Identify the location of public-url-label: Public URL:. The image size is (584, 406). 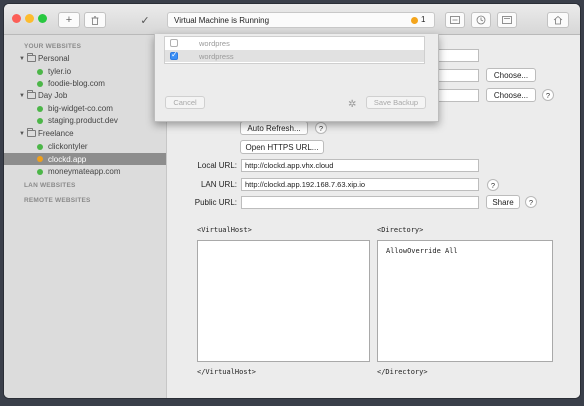
(215, 202).